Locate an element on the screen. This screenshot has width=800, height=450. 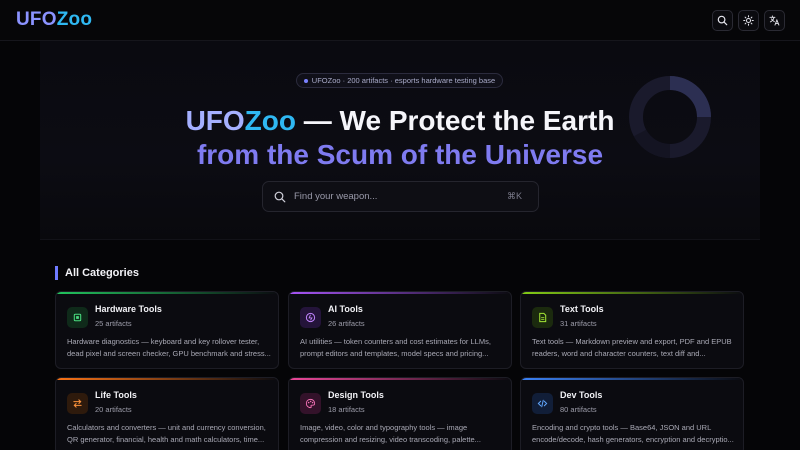
top-navbar: UFOZoo is located at coordinates (400, 20).